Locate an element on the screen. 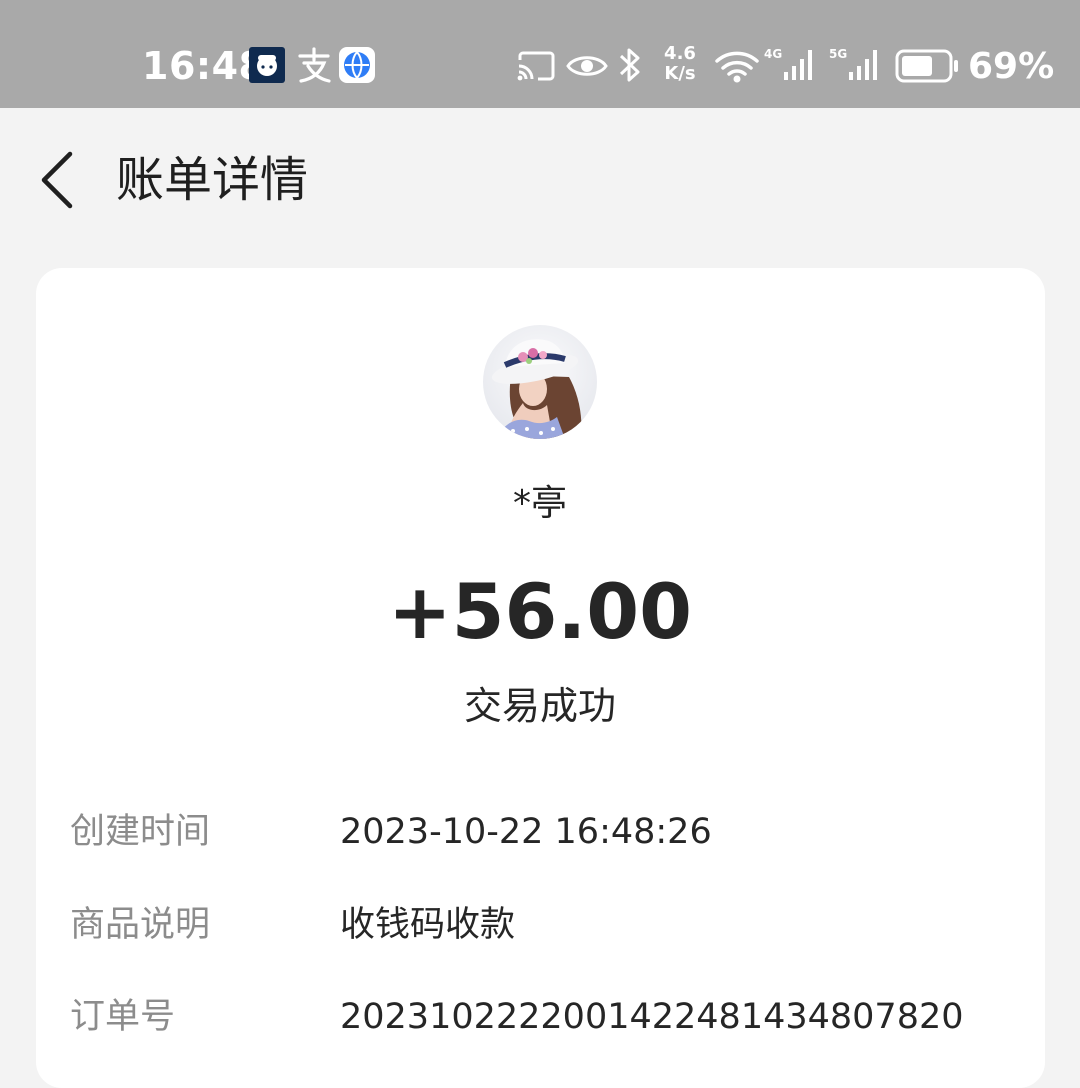  signal-5g-icon: 5G is located at coordinates (857, 64).